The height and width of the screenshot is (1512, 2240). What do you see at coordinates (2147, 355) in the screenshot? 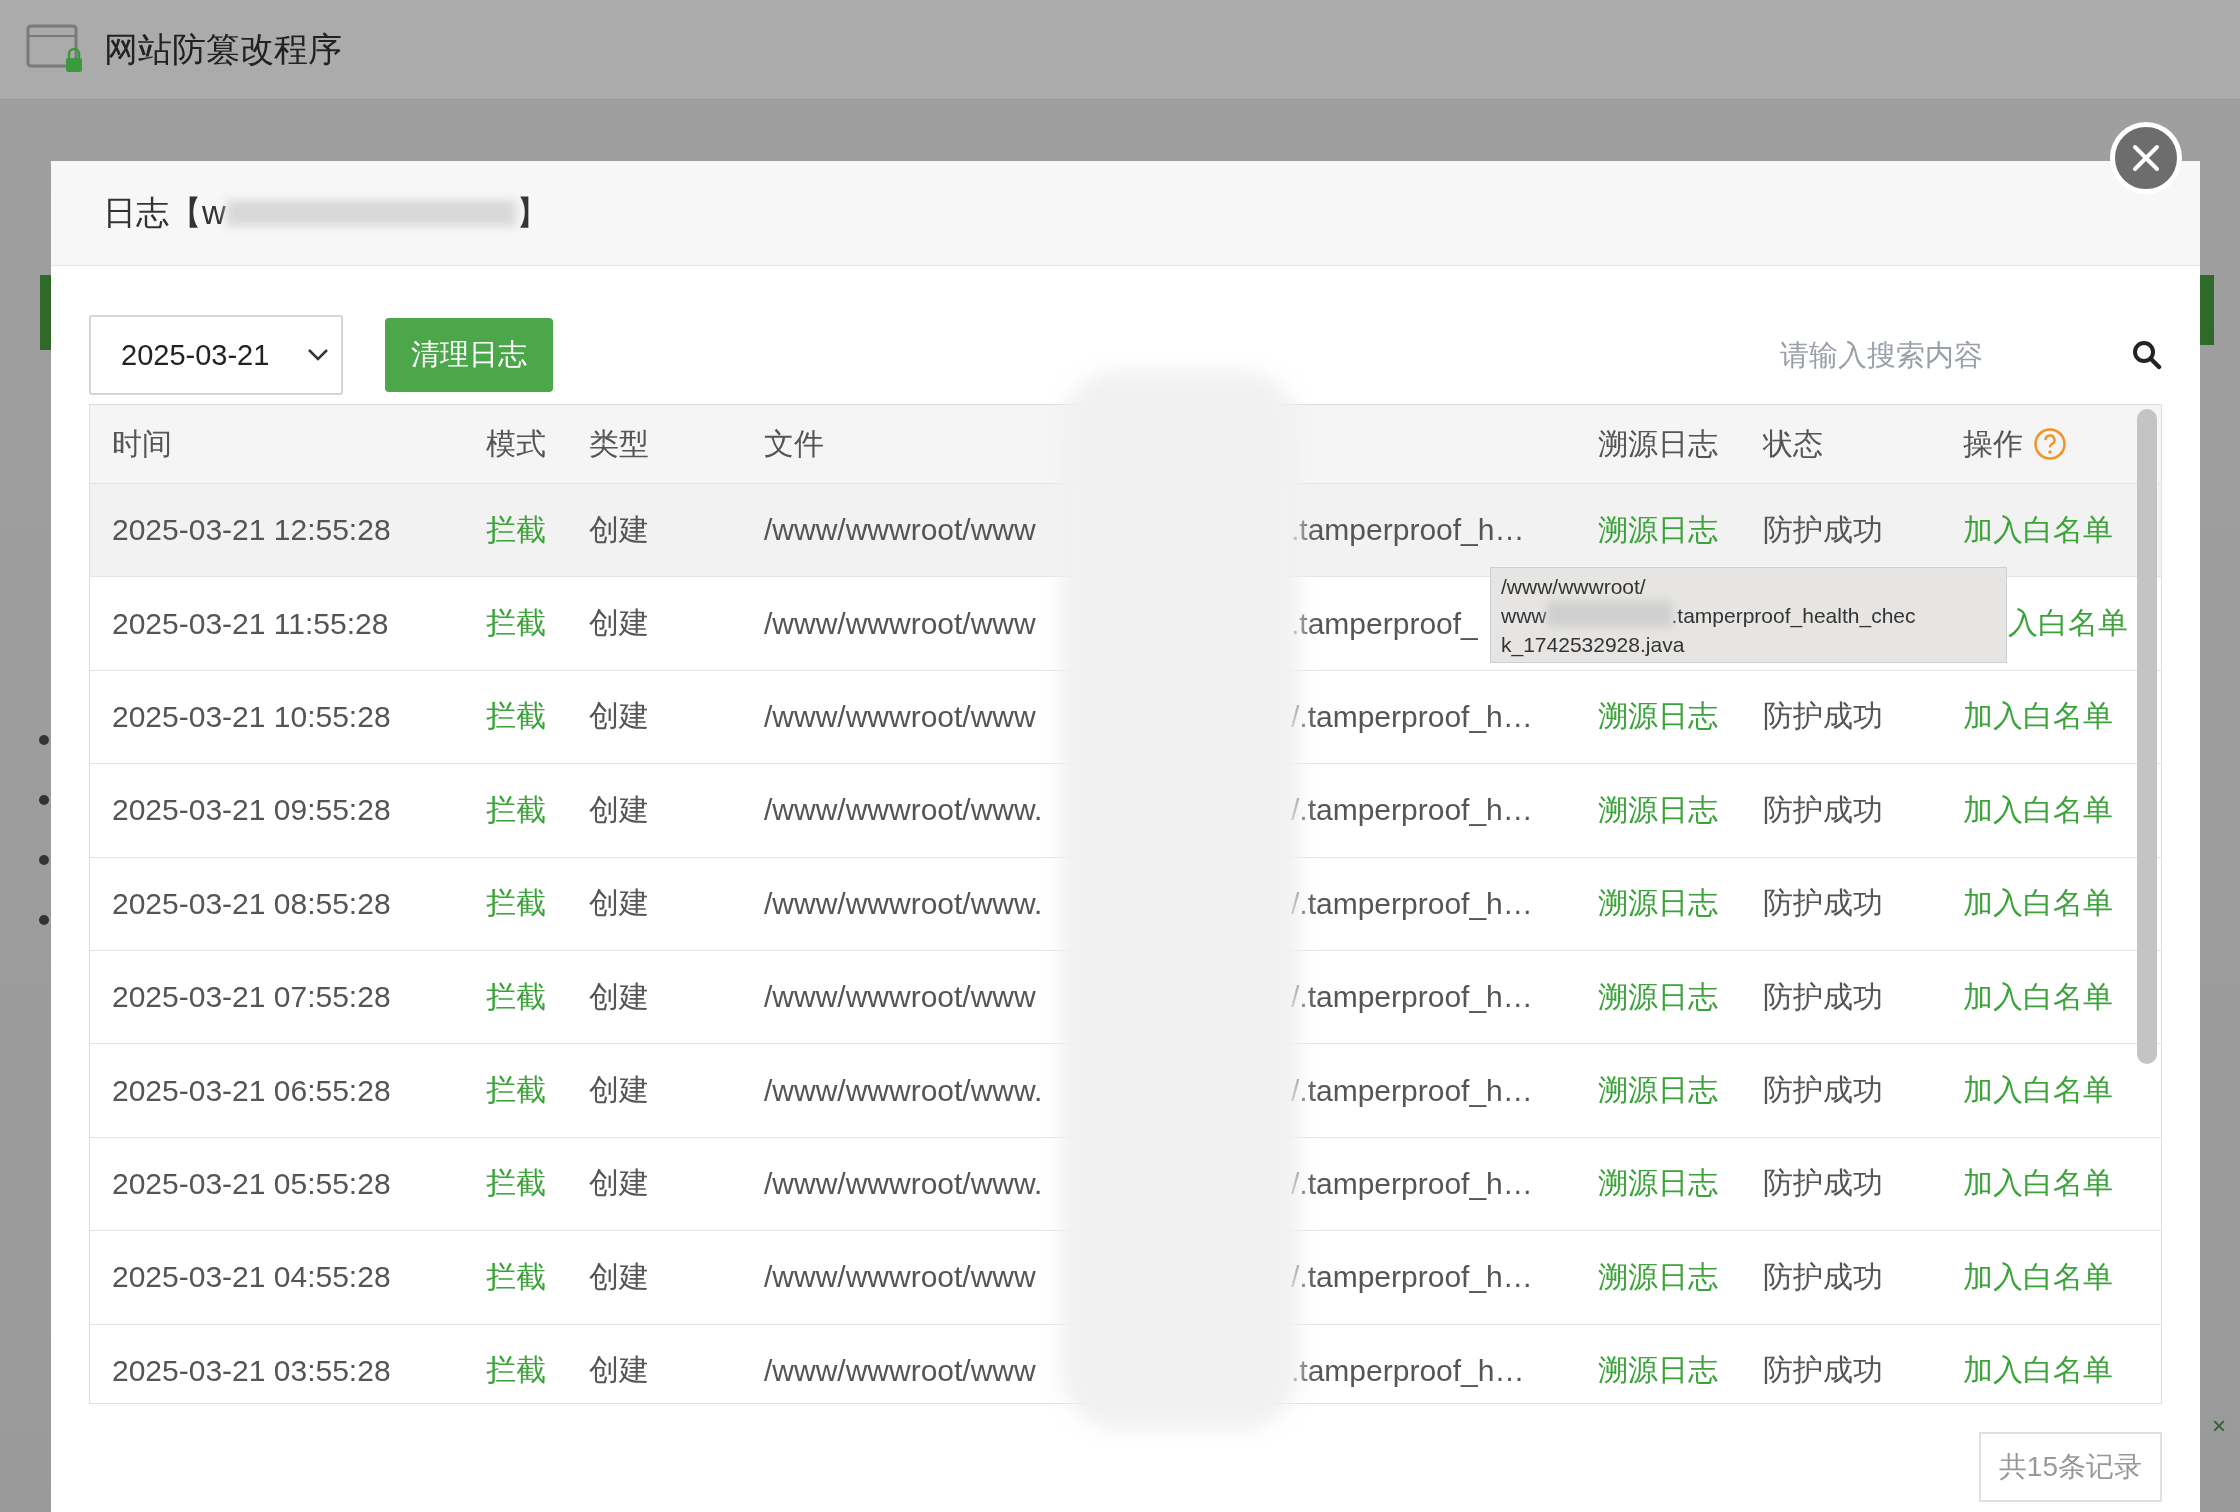
I see `search-icon` at bounding box center [2147, 355].